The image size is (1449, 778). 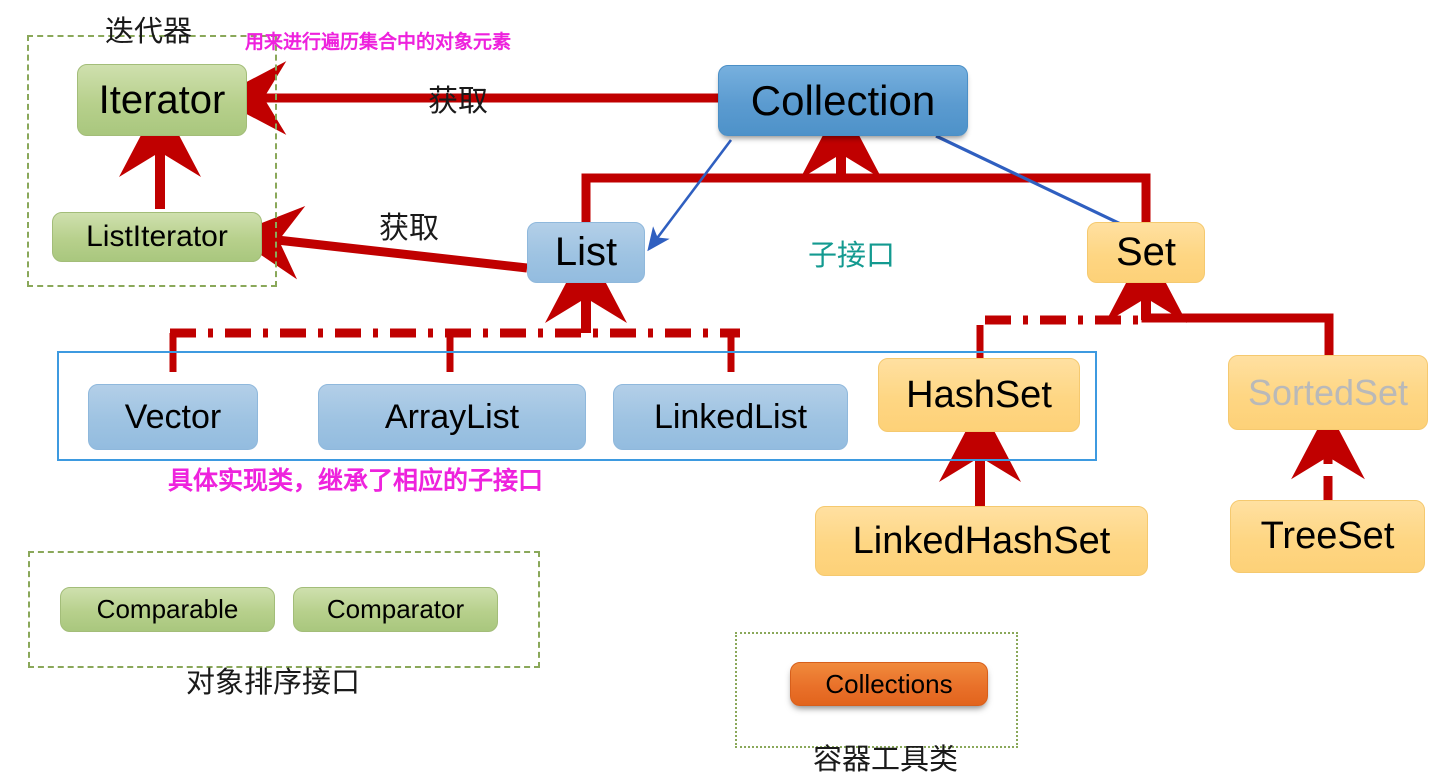 What do you see at coordinates (173, 417) in the screenshot?
I see `node-vector: Vector` at bounding box center [173, 417].